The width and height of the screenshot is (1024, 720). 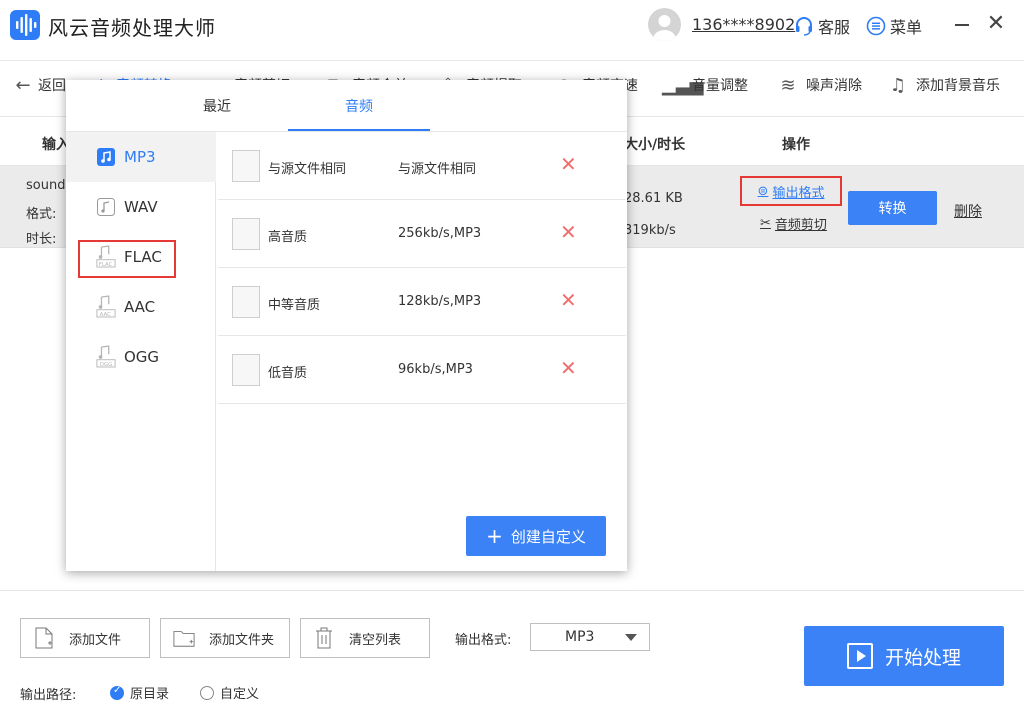 I want to click on file-duration-label: 时长:, so click(x=41, y=239).